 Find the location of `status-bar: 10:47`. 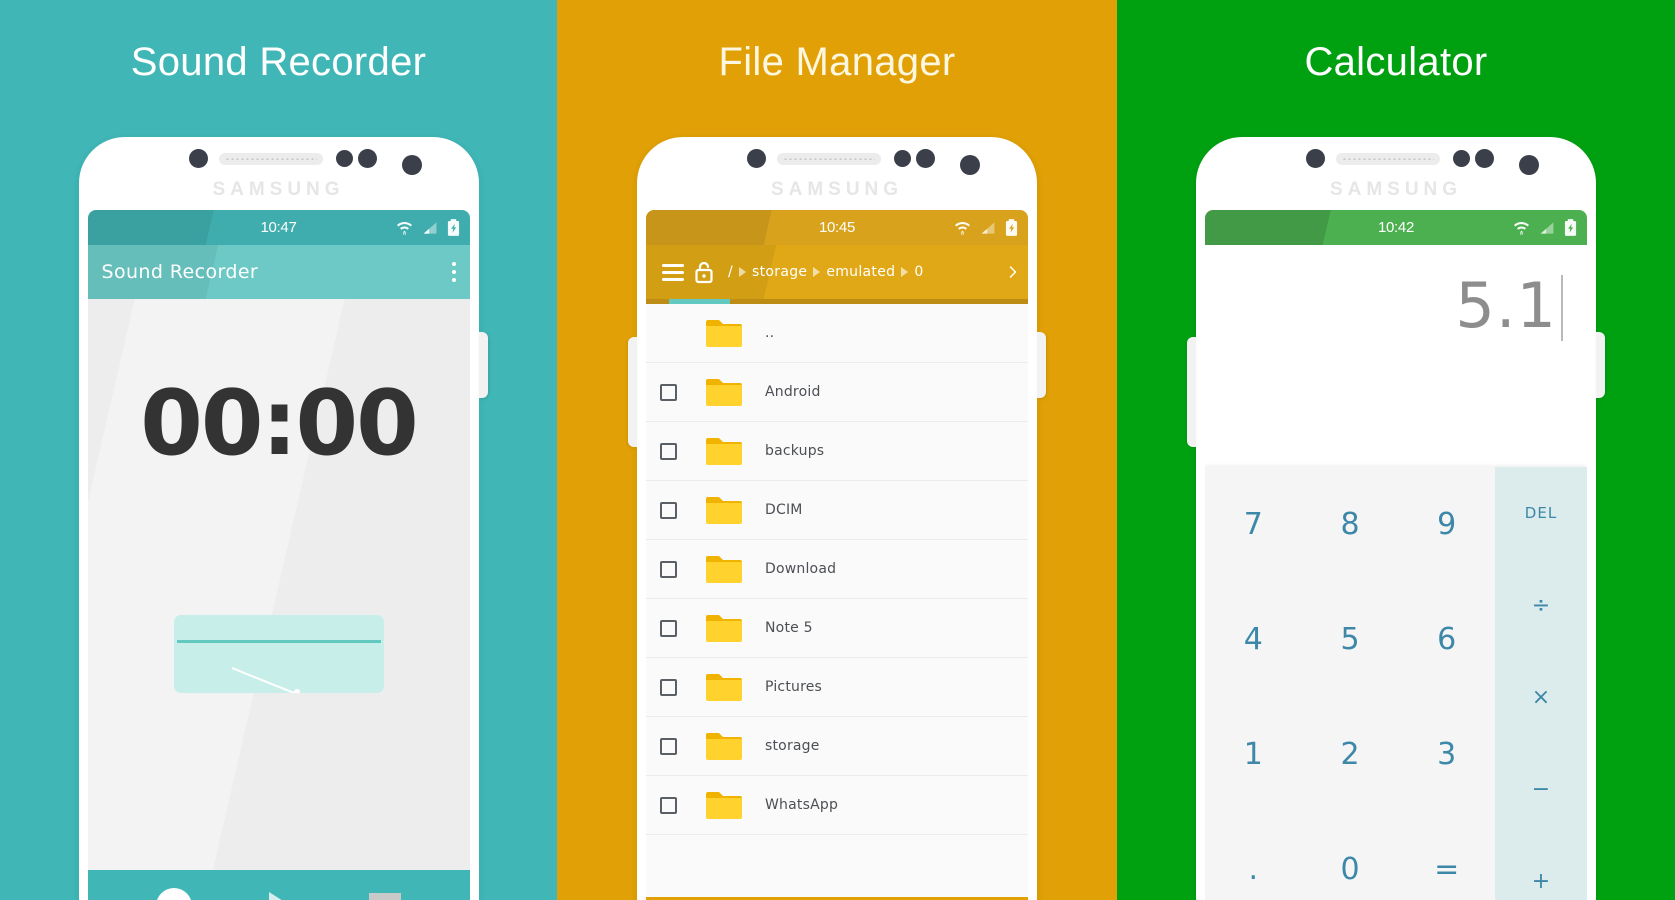

status-bar: 10:47 is located at coordinates (278, 227).